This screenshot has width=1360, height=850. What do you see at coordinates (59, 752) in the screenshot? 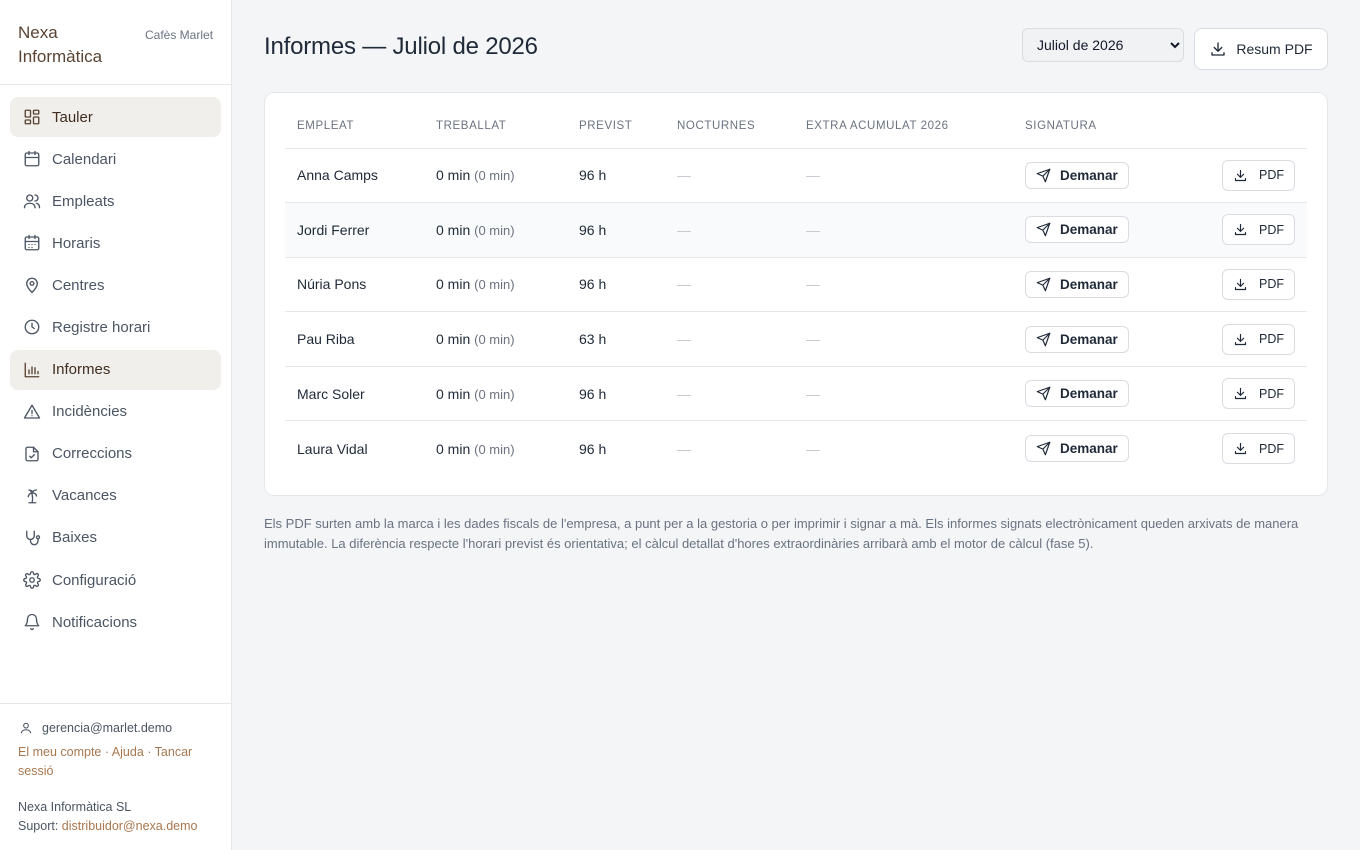
I see `my-account-link: El meu compte` at bounding box center [59, 752].